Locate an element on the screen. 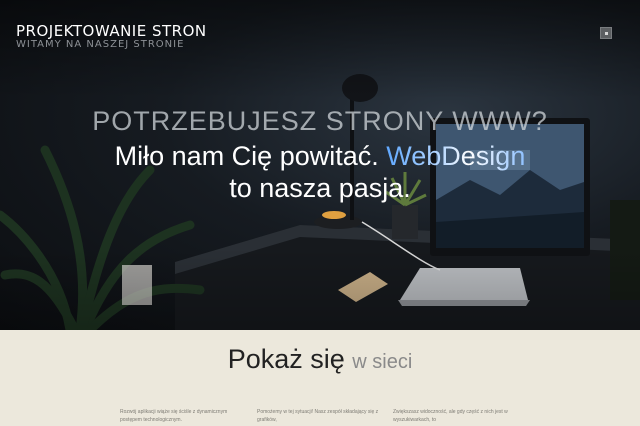 The image size is (640, 426). hero-kicker: POTRZEBUJESZ STRONY WWW? is located at coordinates (320, 121).